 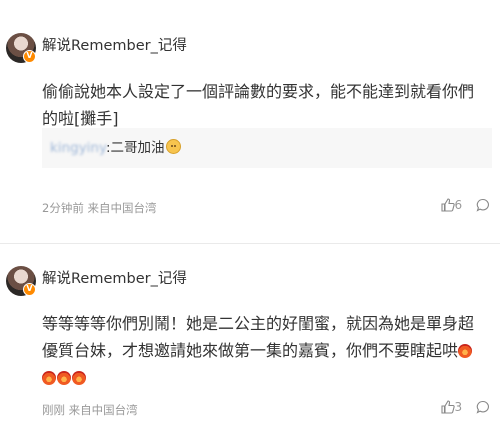 I want to click on like-count: 6, so click(x=458, y=205).